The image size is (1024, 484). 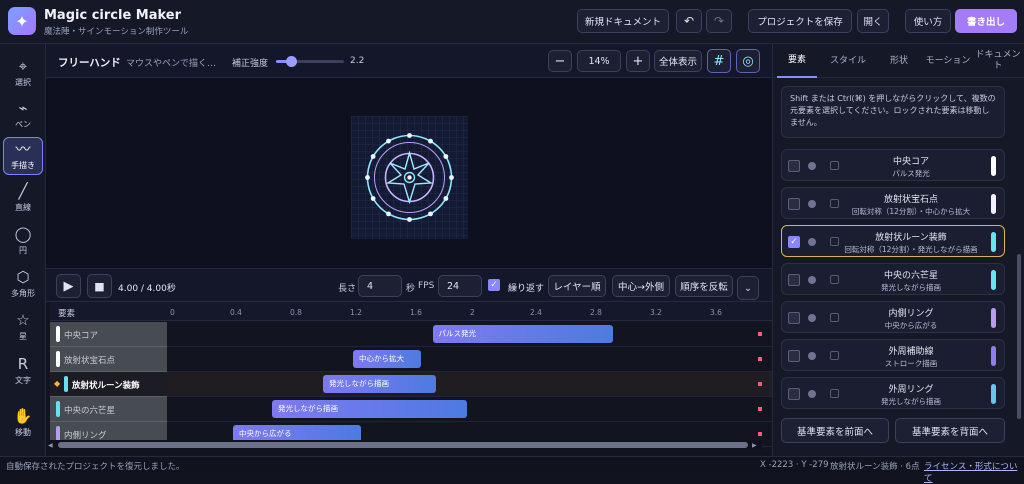 I want to click on timeline-row-label: 中央の六芒星, so click(x=108, y=409).